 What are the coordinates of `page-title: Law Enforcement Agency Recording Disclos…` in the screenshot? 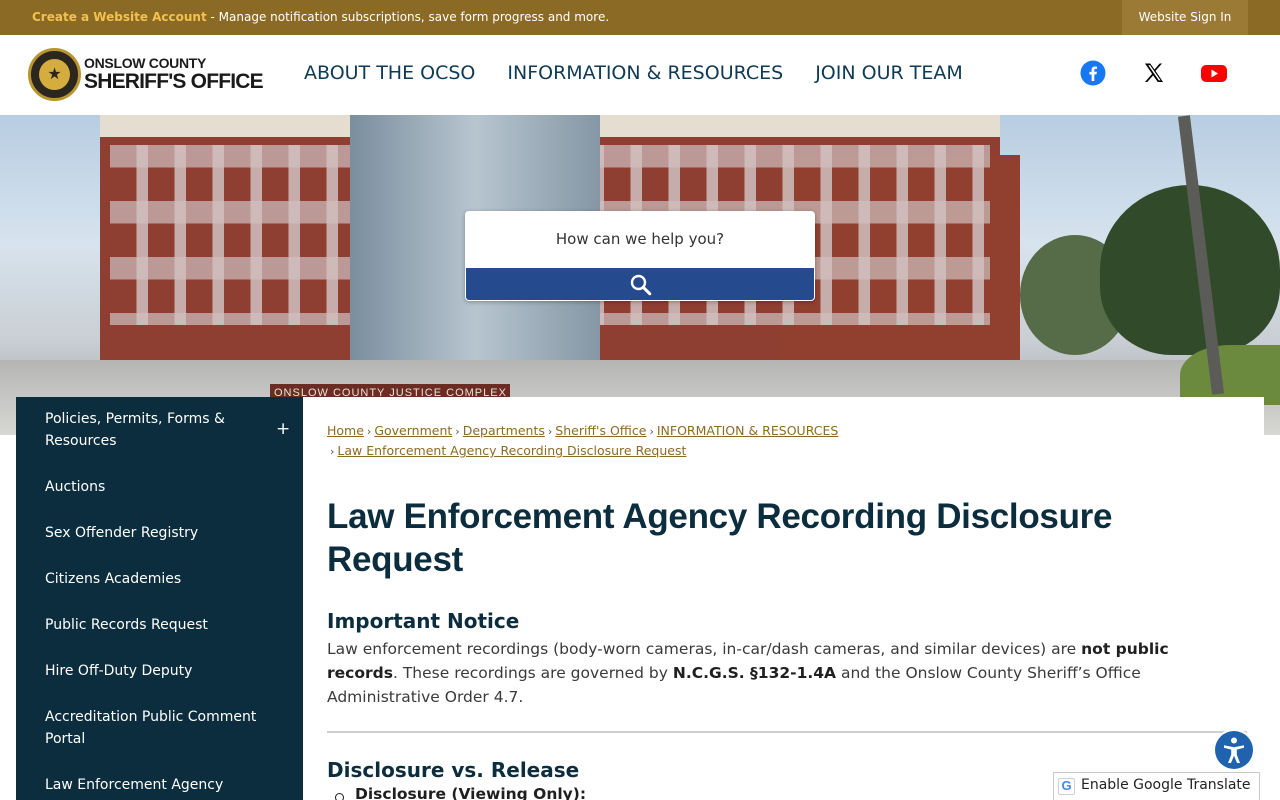 It's located at (720, 538).